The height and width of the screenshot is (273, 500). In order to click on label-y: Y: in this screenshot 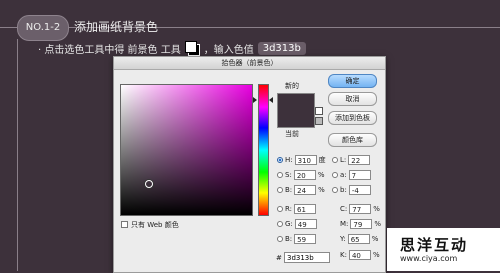, I will do `click(343, 238)`.